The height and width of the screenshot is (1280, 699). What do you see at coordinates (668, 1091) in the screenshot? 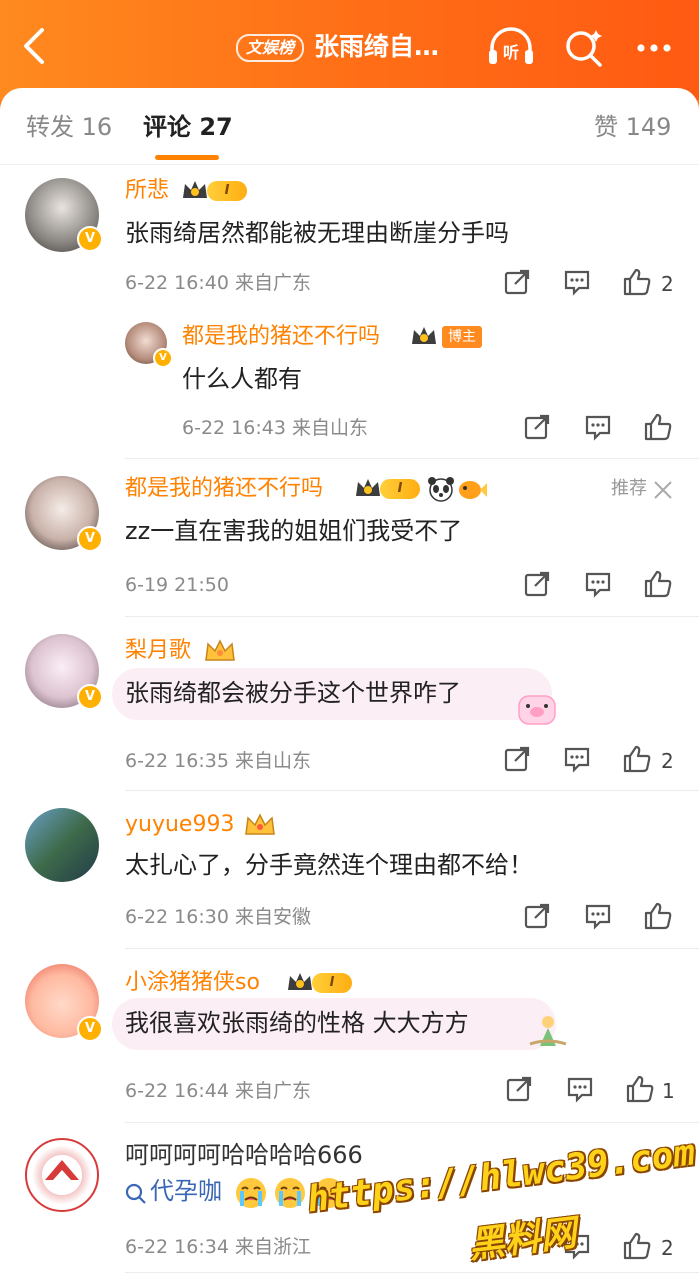
I see `like-count: 1` at bounding box center [668, 1091].